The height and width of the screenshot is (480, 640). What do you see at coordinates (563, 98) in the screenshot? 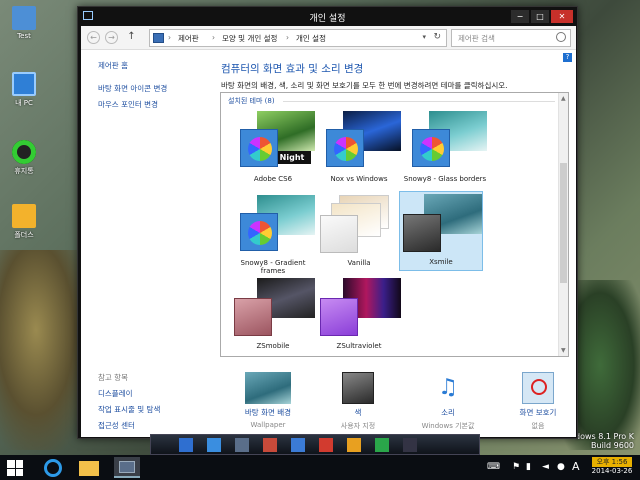
I see `scroll-up-icon: ▲` at bounding box center [563, 98].